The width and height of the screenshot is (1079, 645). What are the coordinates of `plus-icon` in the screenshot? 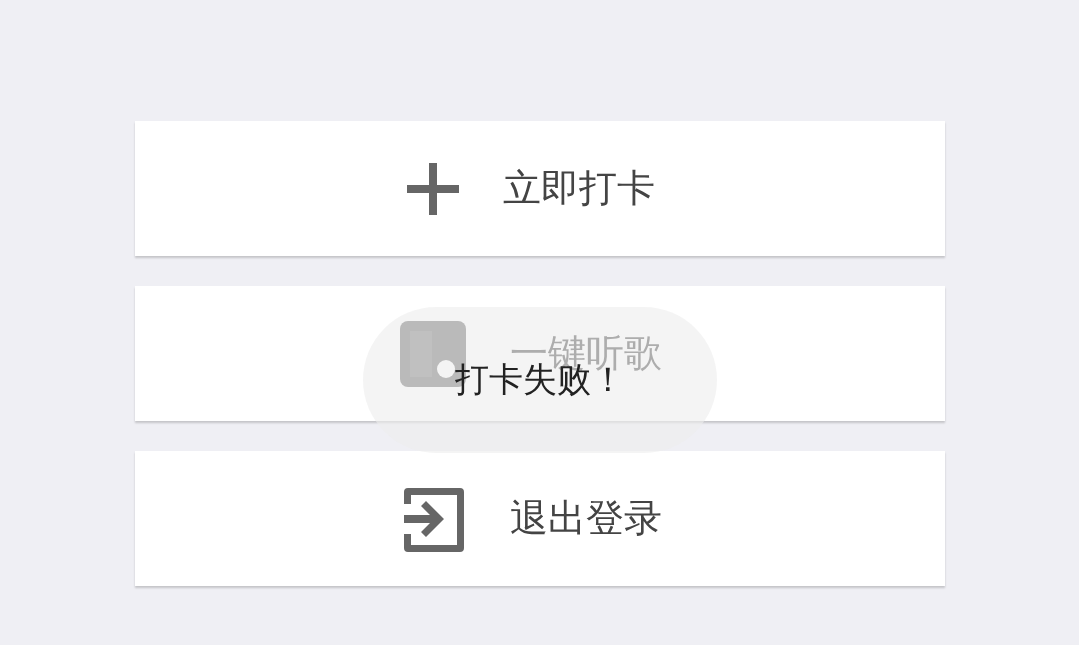 It's located at (433, 188).